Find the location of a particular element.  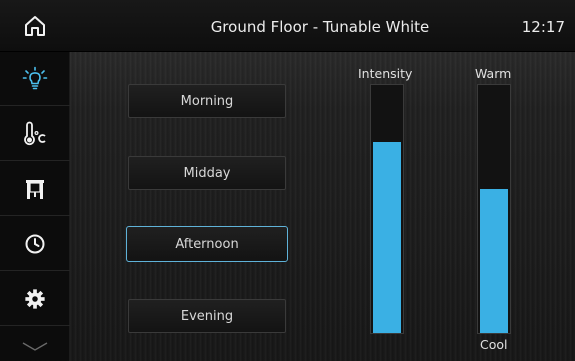

intensity-slider-fill is located at coordinates (387, 237).